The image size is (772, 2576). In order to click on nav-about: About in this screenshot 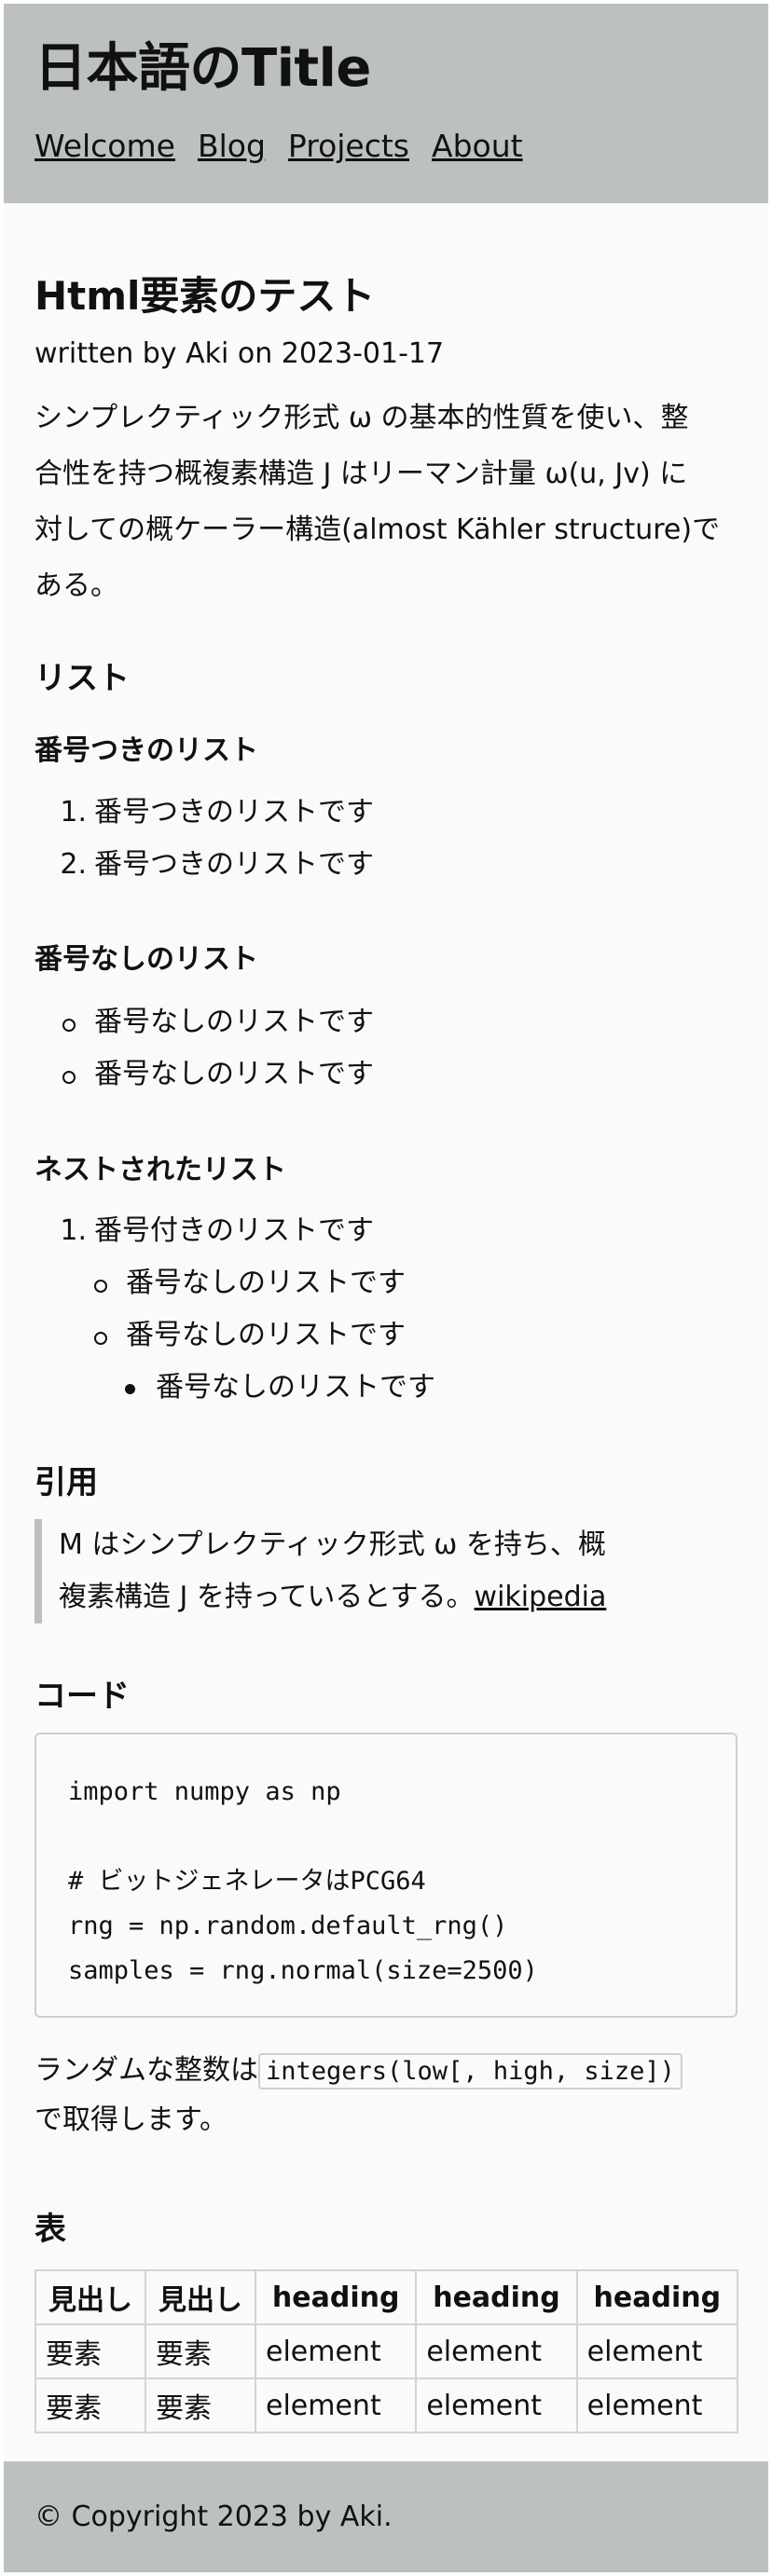, I will do `click(478, 146)`.